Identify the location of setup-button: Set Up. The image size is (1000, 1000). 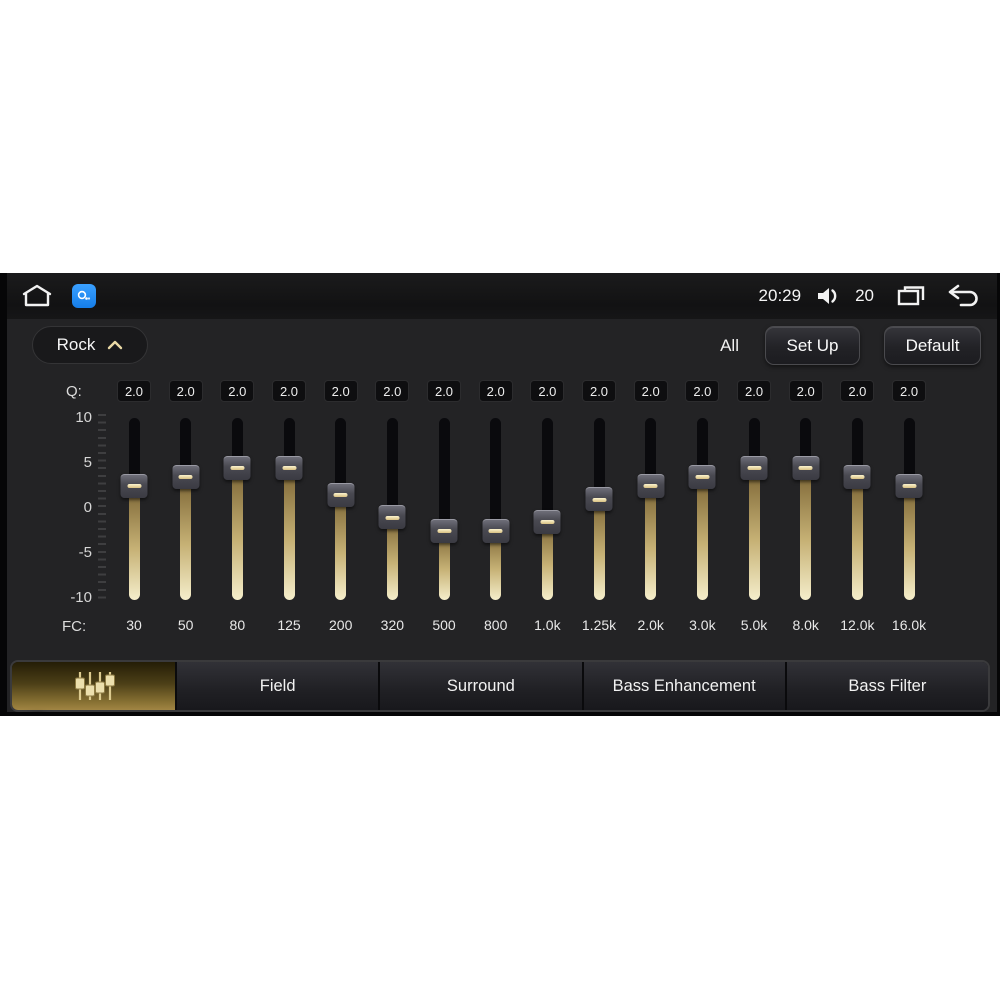
(812, 345).